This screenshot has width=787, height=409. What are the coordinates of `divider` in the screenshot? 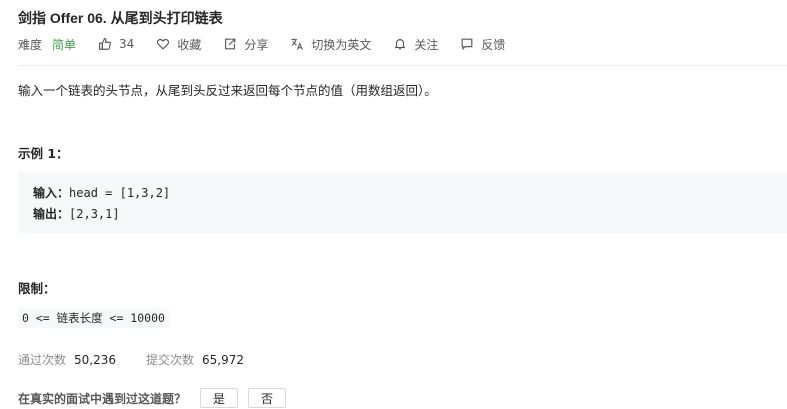 It's located at (402, 65).